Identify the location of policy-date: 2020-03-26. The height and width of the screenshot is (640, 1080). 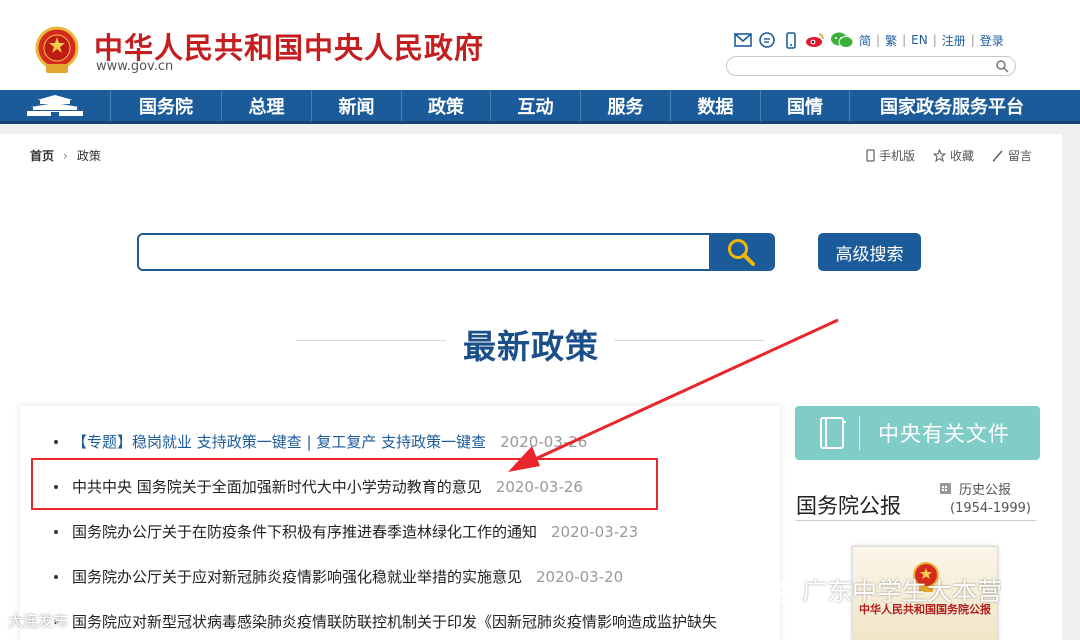
(544, 441).